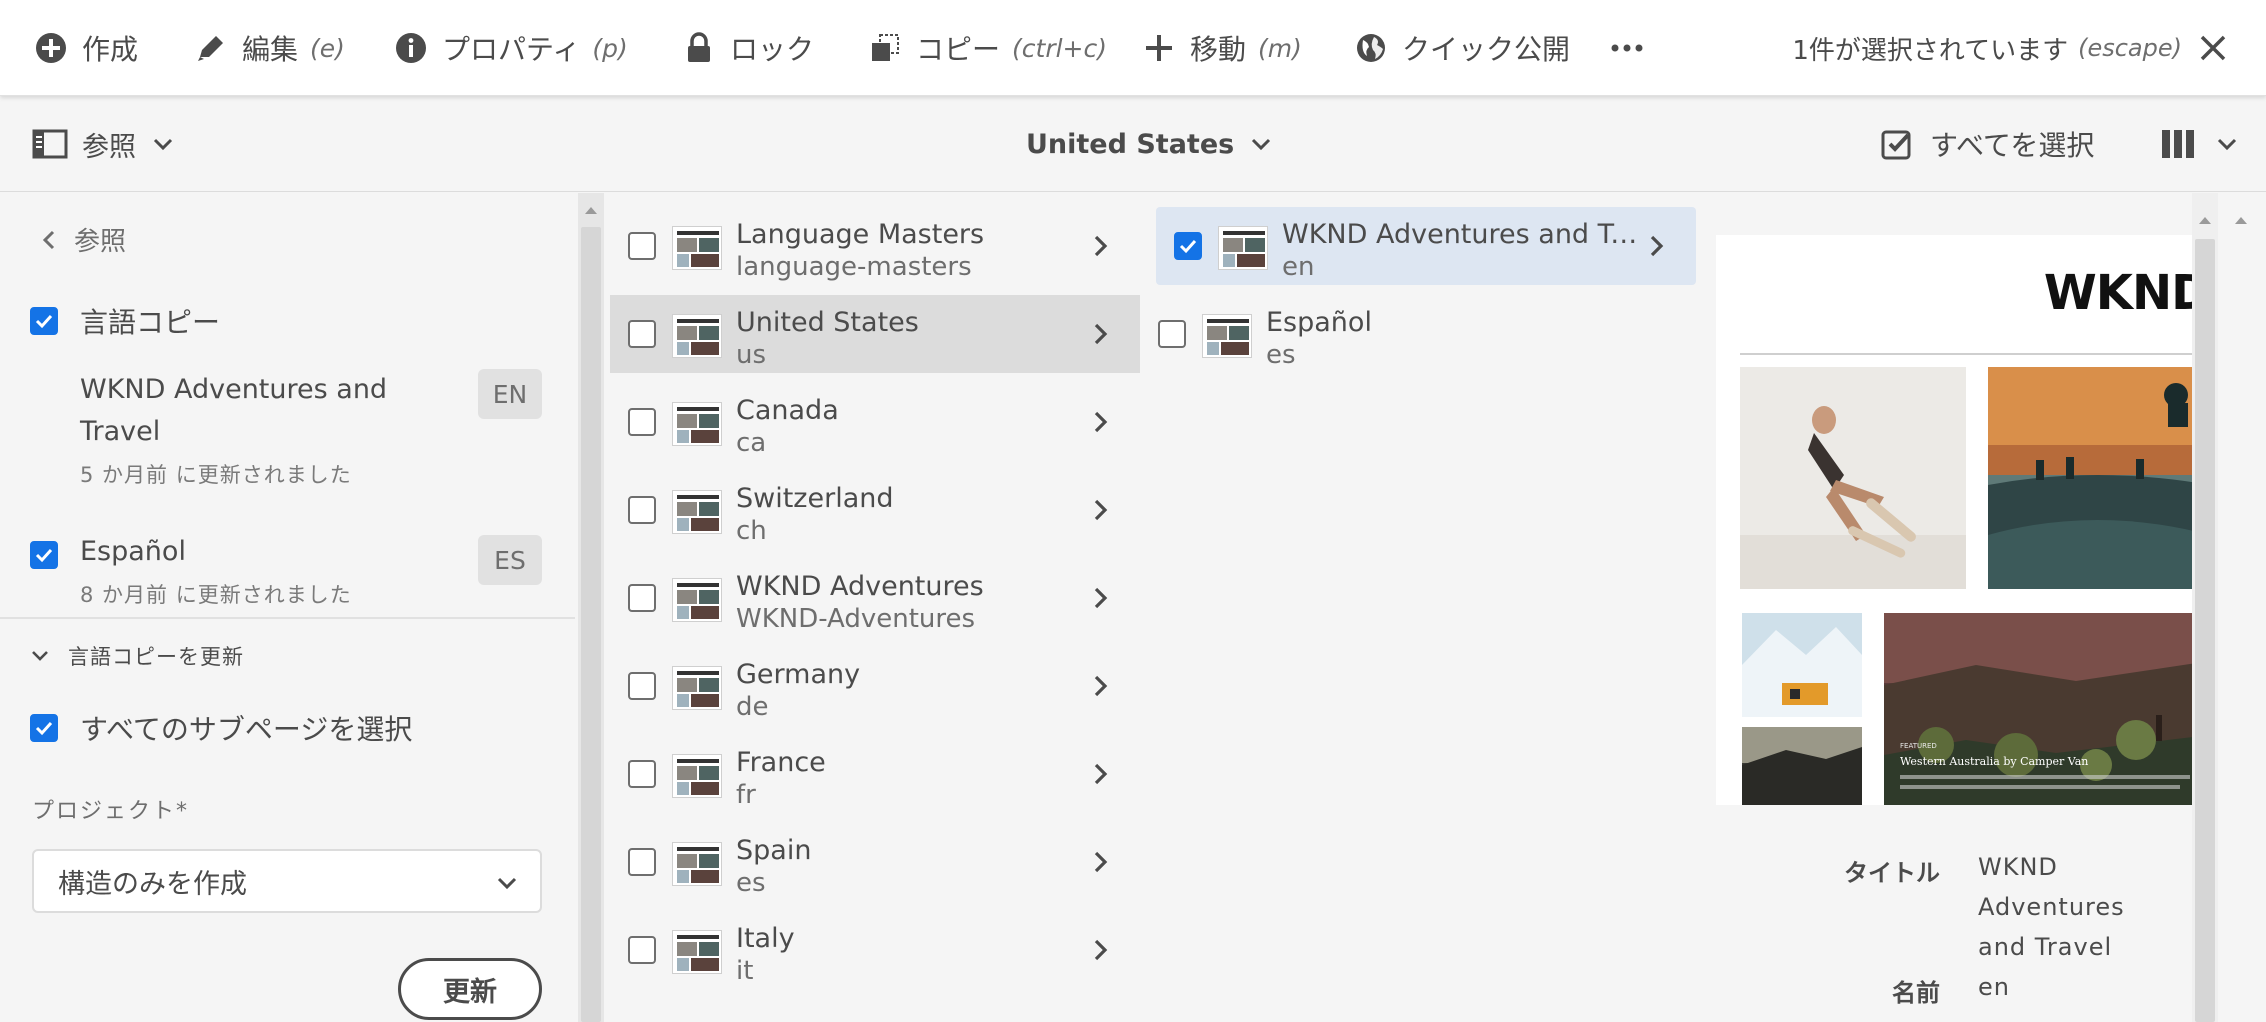 This screenshot has width=2266, height=1022. I want to click on update-section-toggle: 言語コピーを更新, so click(137, 656).